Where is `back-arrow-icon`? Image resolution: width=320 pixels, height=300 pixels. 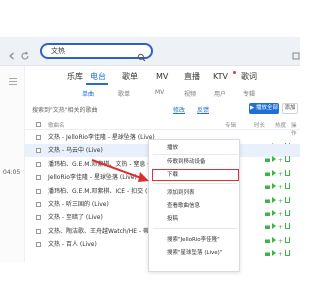
back-arrow-icon is located at coordinates (12, 53).